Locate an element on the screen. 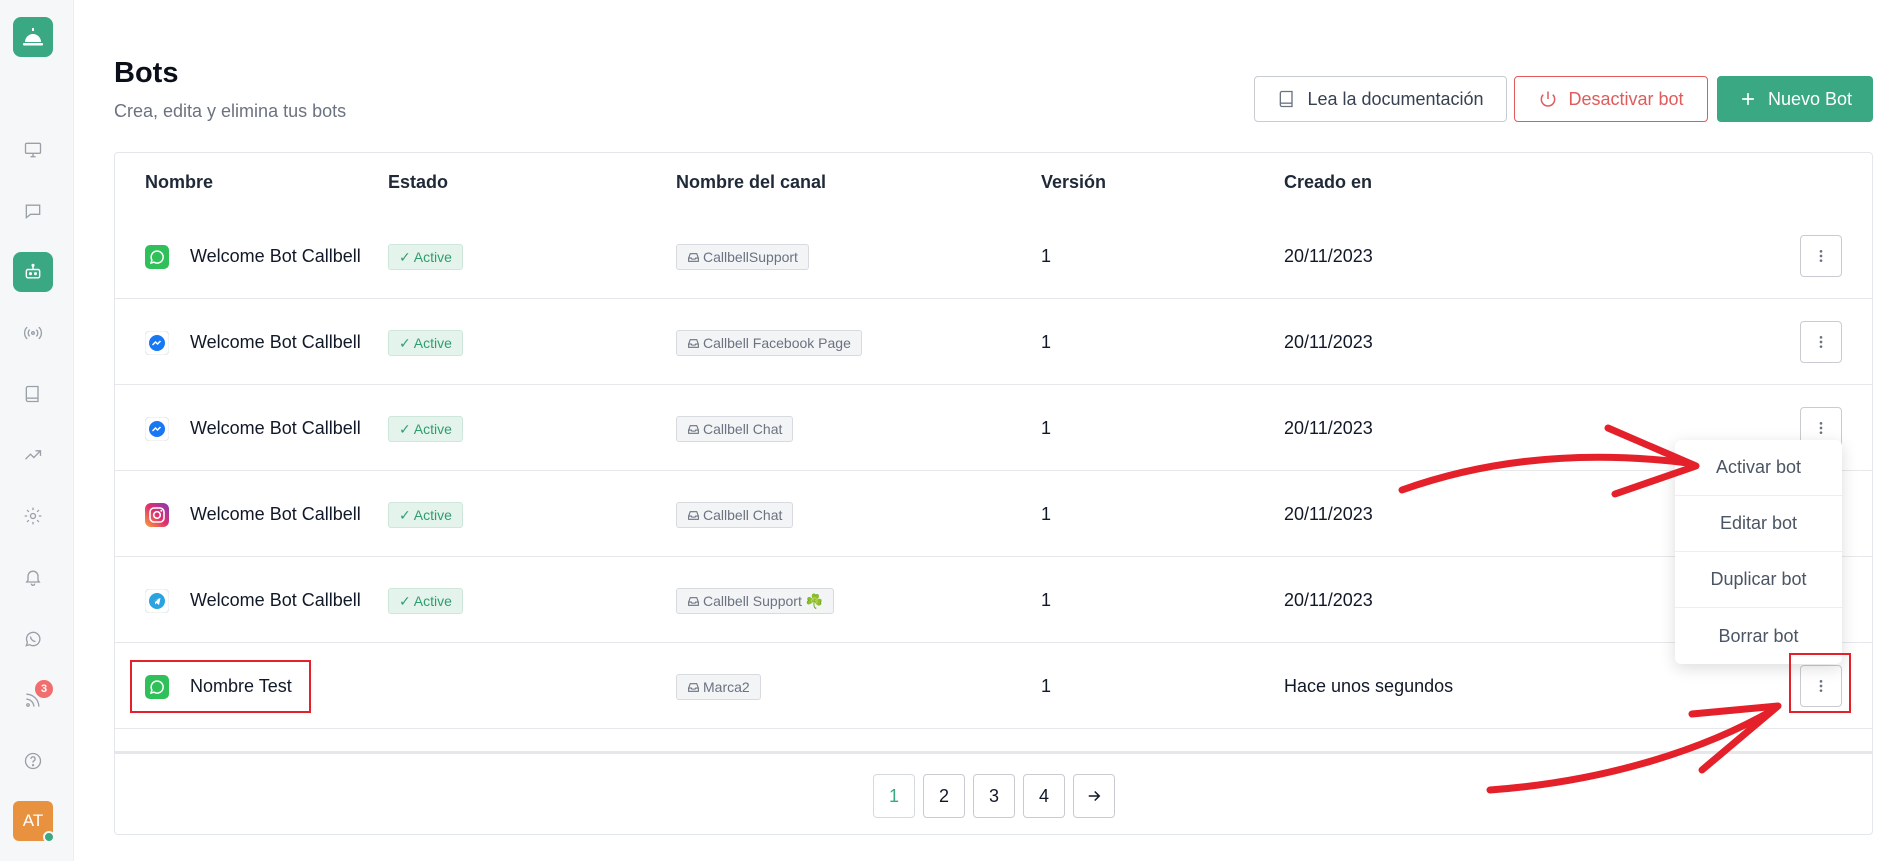 The width and height of the screenshot is (1897, 861). instagram-icon is located at coordinates (157, 515).